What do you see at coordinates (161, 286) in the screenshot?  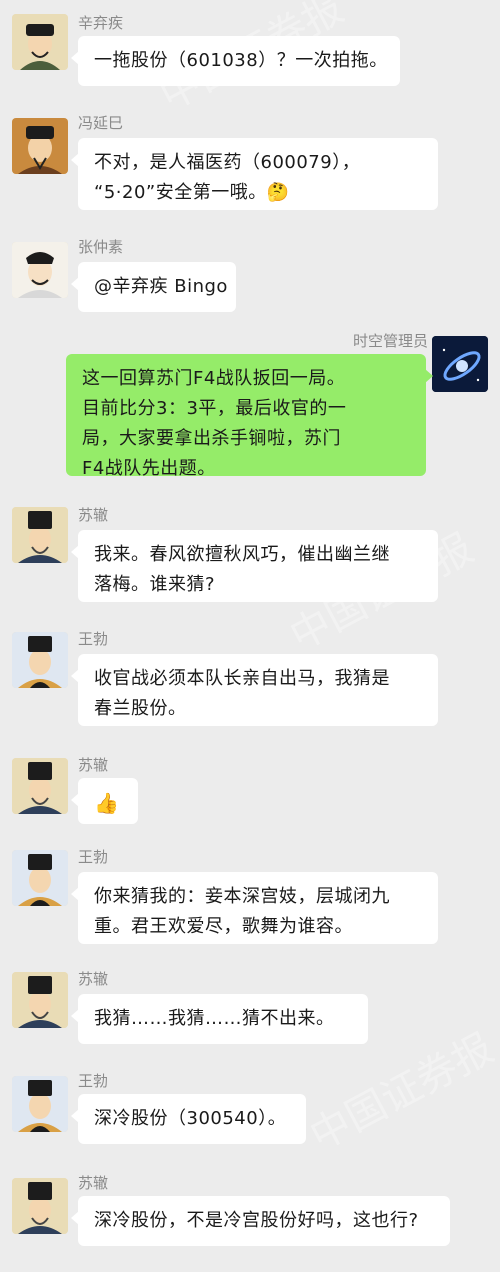 I see `message-text: @辛弃疾 Bingo` at bounding box center [161, 286].